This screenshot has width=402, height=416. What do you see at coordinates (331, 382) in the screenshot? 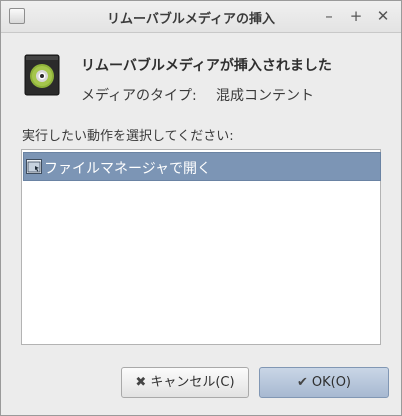
I see `ok-button-label: OK(O)` at bounding box center [331, 382].